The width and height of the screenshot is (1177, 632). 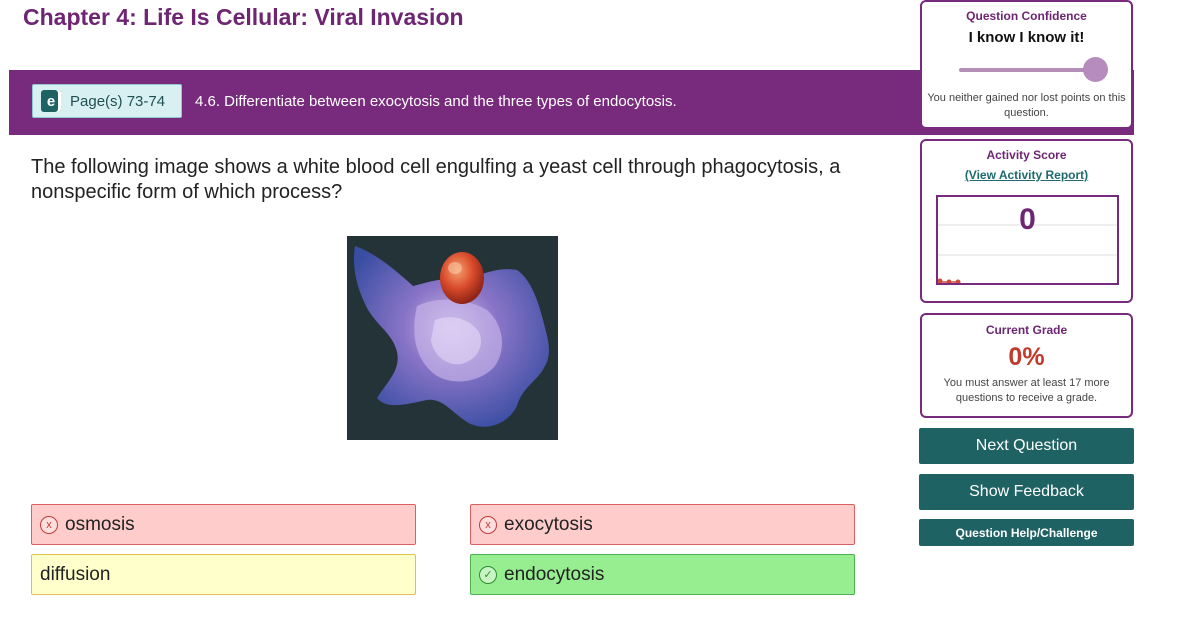 I want to click on confidence-slider, so click(x=1033, y=69).